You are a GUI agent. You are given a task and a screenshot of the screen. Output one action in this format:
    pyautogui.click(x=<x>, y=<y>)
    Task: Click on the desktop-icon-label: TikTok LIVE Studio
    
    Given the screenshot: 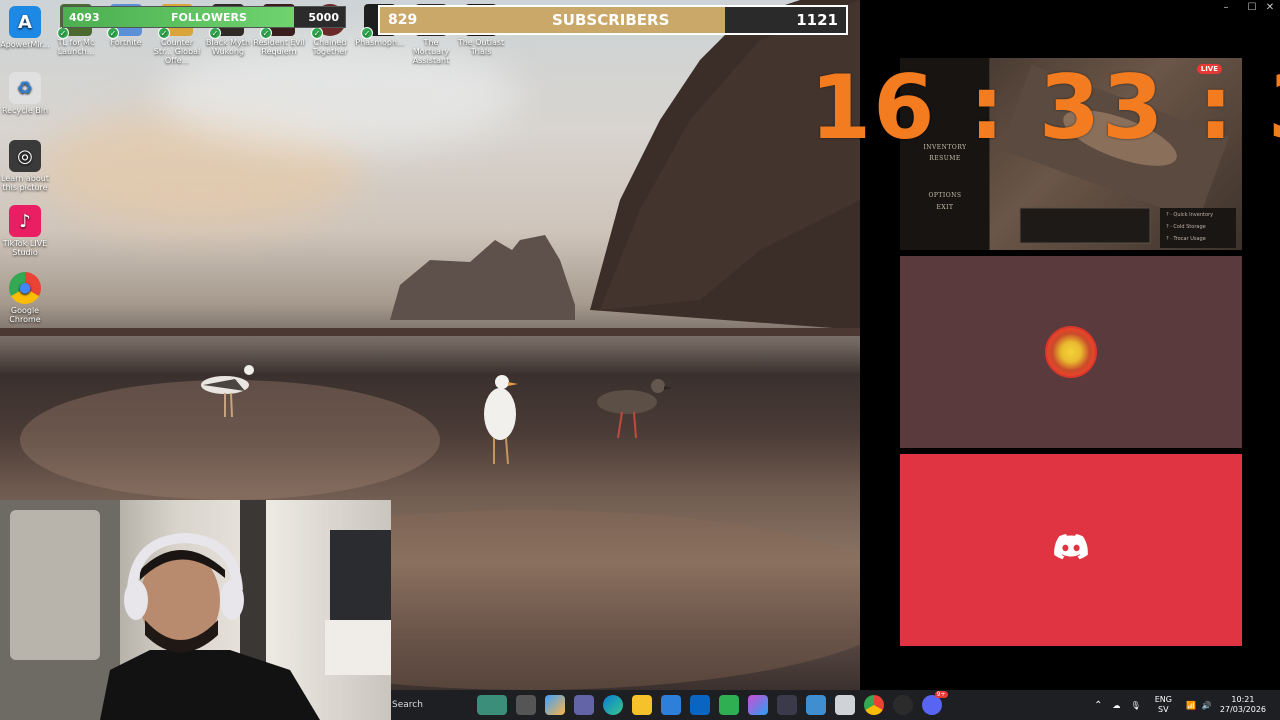 What is the action you would take?
    pyautogui.click(x=25, y=248)
    